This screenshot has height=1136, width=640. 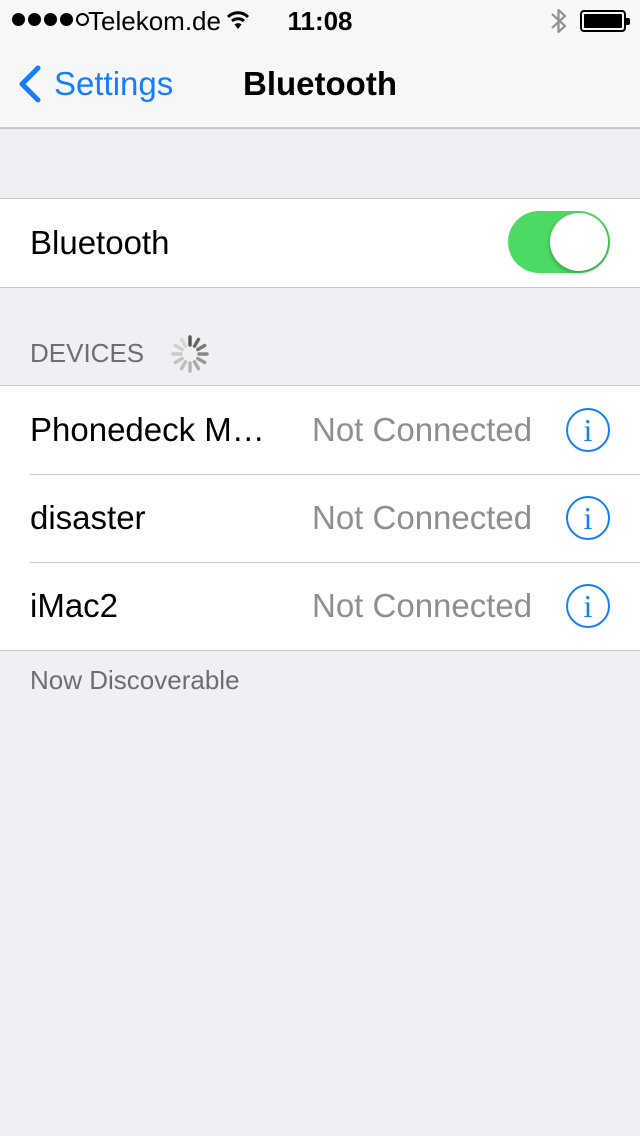 I want to click on device-row: disaster Not Connected i, so click(x=320, y=518).